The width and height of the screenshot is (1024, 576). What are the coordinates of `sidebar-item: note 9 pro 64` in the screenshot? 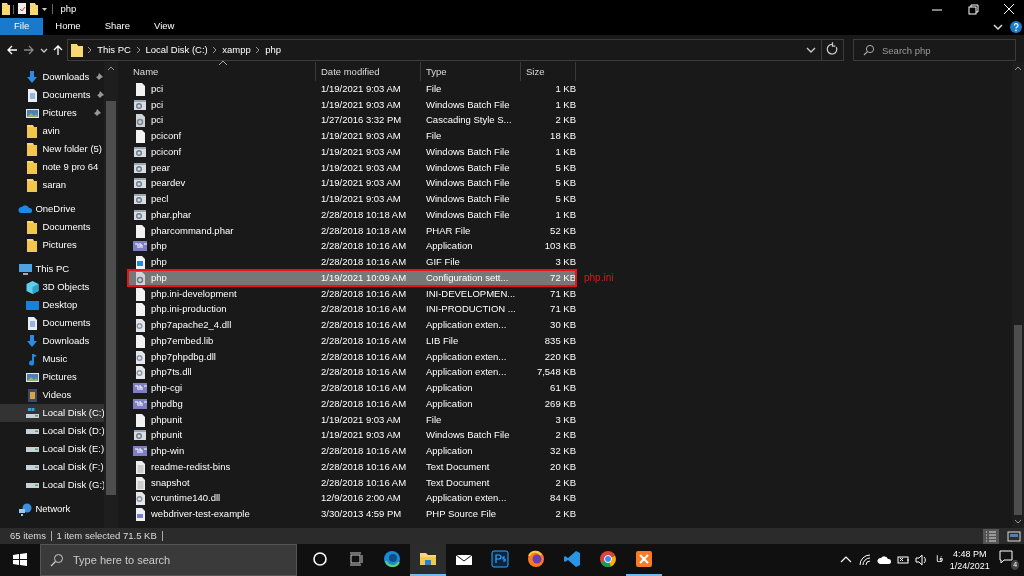 It's located at (52, 167).